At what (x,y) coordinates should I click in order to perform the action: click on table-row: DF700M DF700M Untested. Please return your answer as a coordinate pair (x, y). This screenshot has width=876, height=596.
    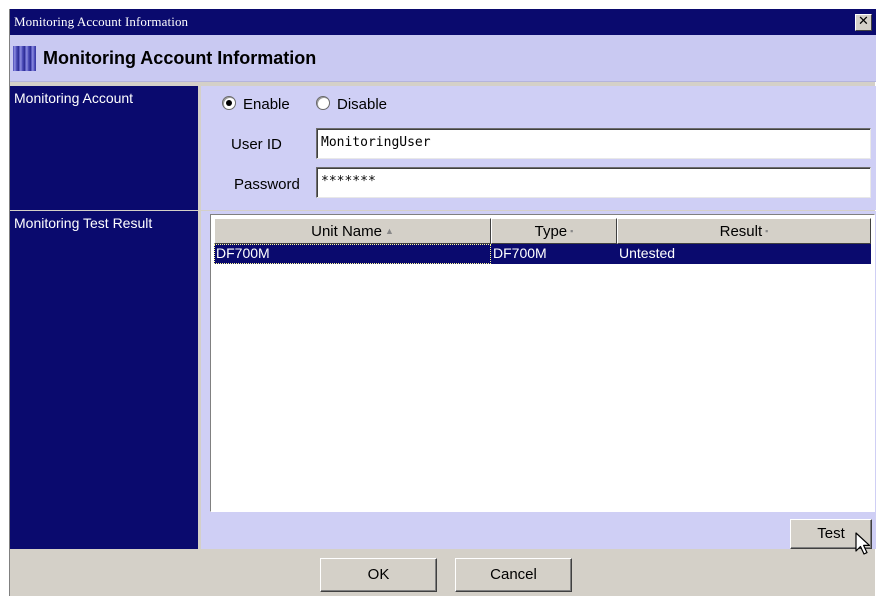
    Looking at the image, I should click on (542, 254).